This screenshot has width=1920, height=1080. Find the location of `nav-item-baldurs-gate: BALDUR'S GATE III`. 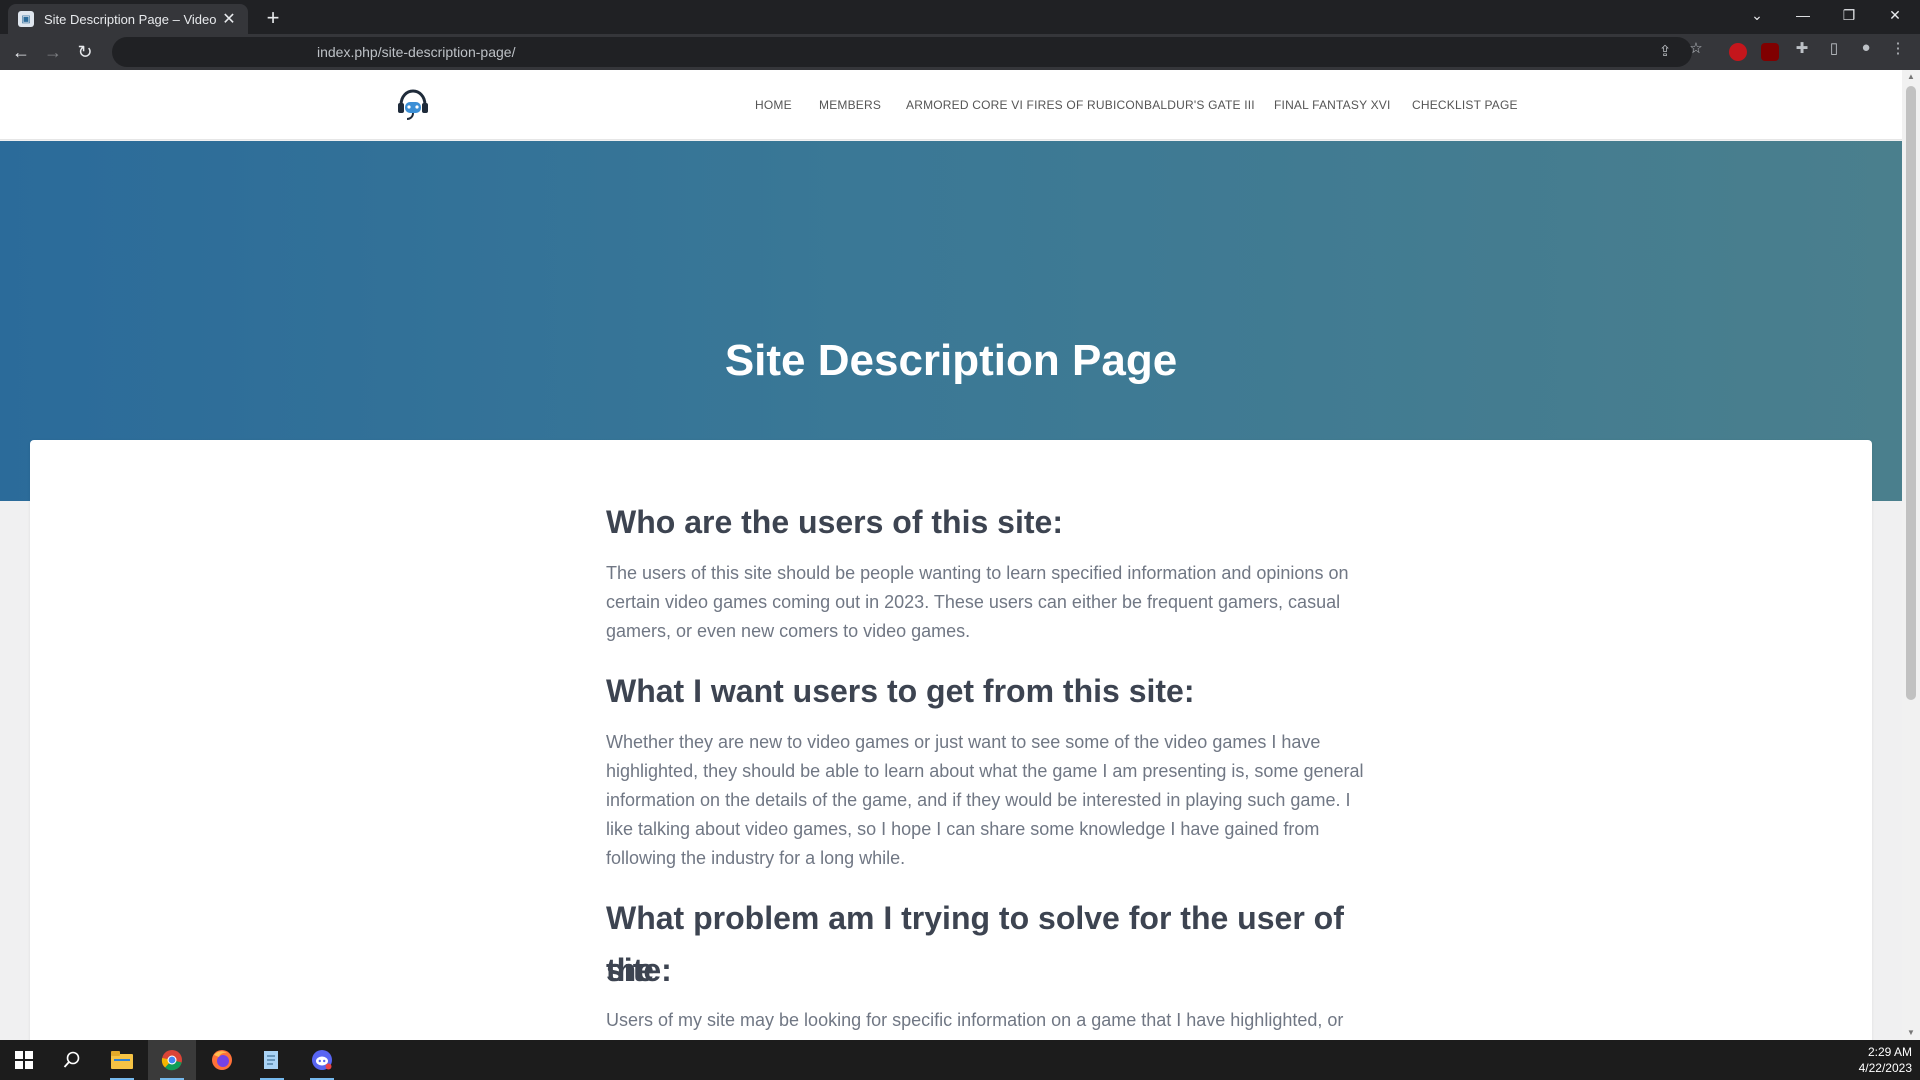

nav-item-baldurs-gate: BALDUR'S GATE III is located at coordinates (1199, 105).